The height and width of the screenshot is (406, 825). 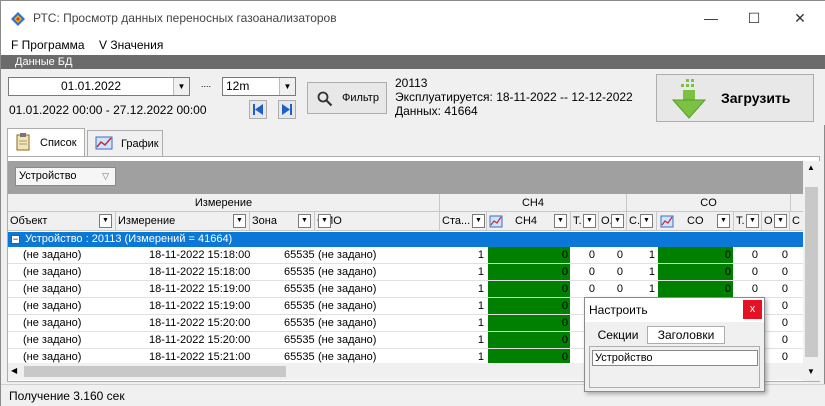 What do you see at coordinates (131, 45) in the screenshot?
I see `menu-values: V Значения` at bounding box center [131, 45].